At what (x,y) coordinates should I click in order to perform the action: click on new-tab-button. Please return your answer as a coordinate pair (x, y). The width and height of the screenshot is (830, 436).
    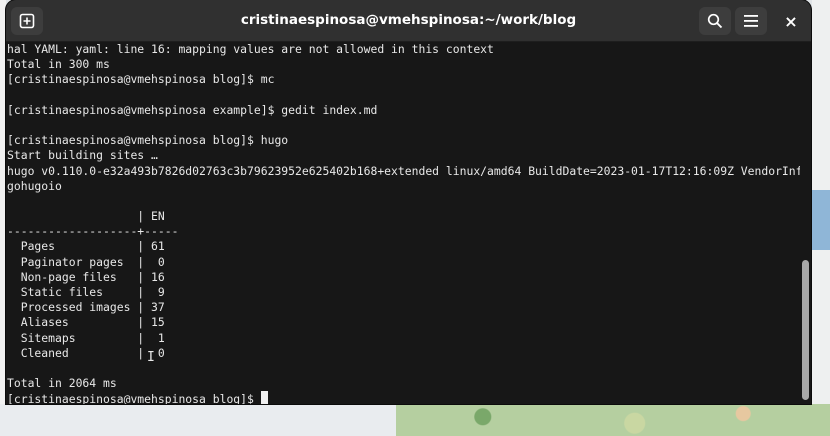
    Looking at the image, I should click on (27, 21).